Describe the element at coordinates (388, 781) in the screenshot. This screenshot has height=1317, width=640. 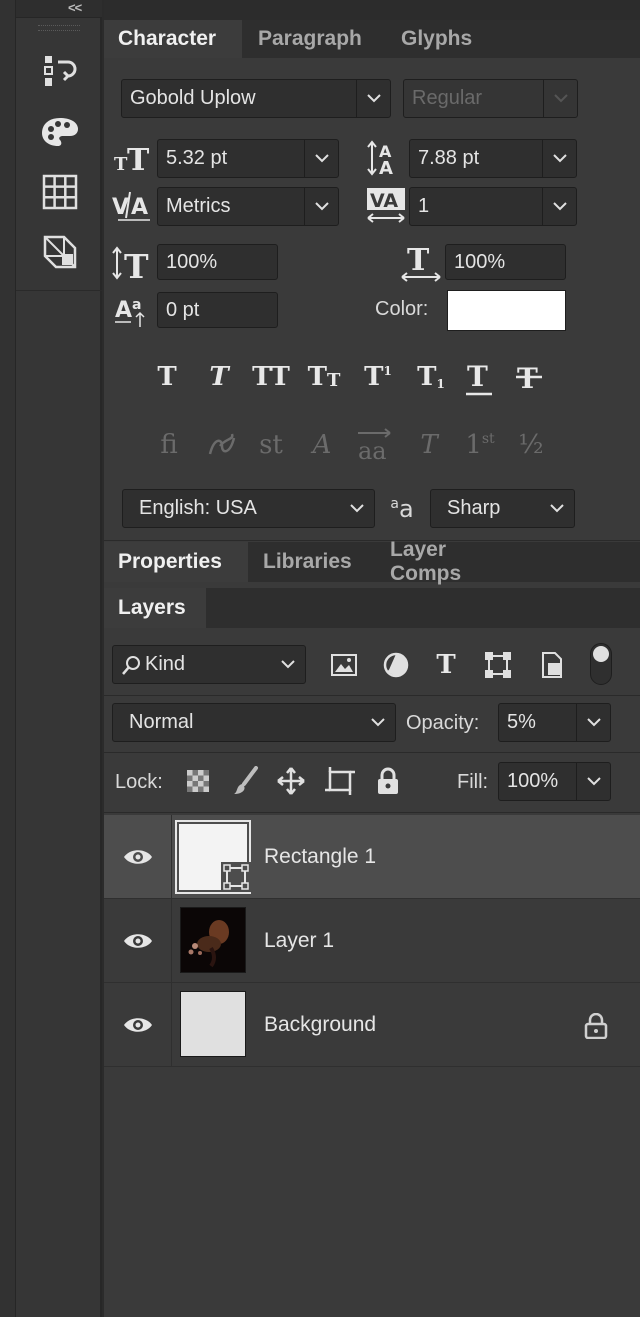
I see `lock-all-icon` at that location.